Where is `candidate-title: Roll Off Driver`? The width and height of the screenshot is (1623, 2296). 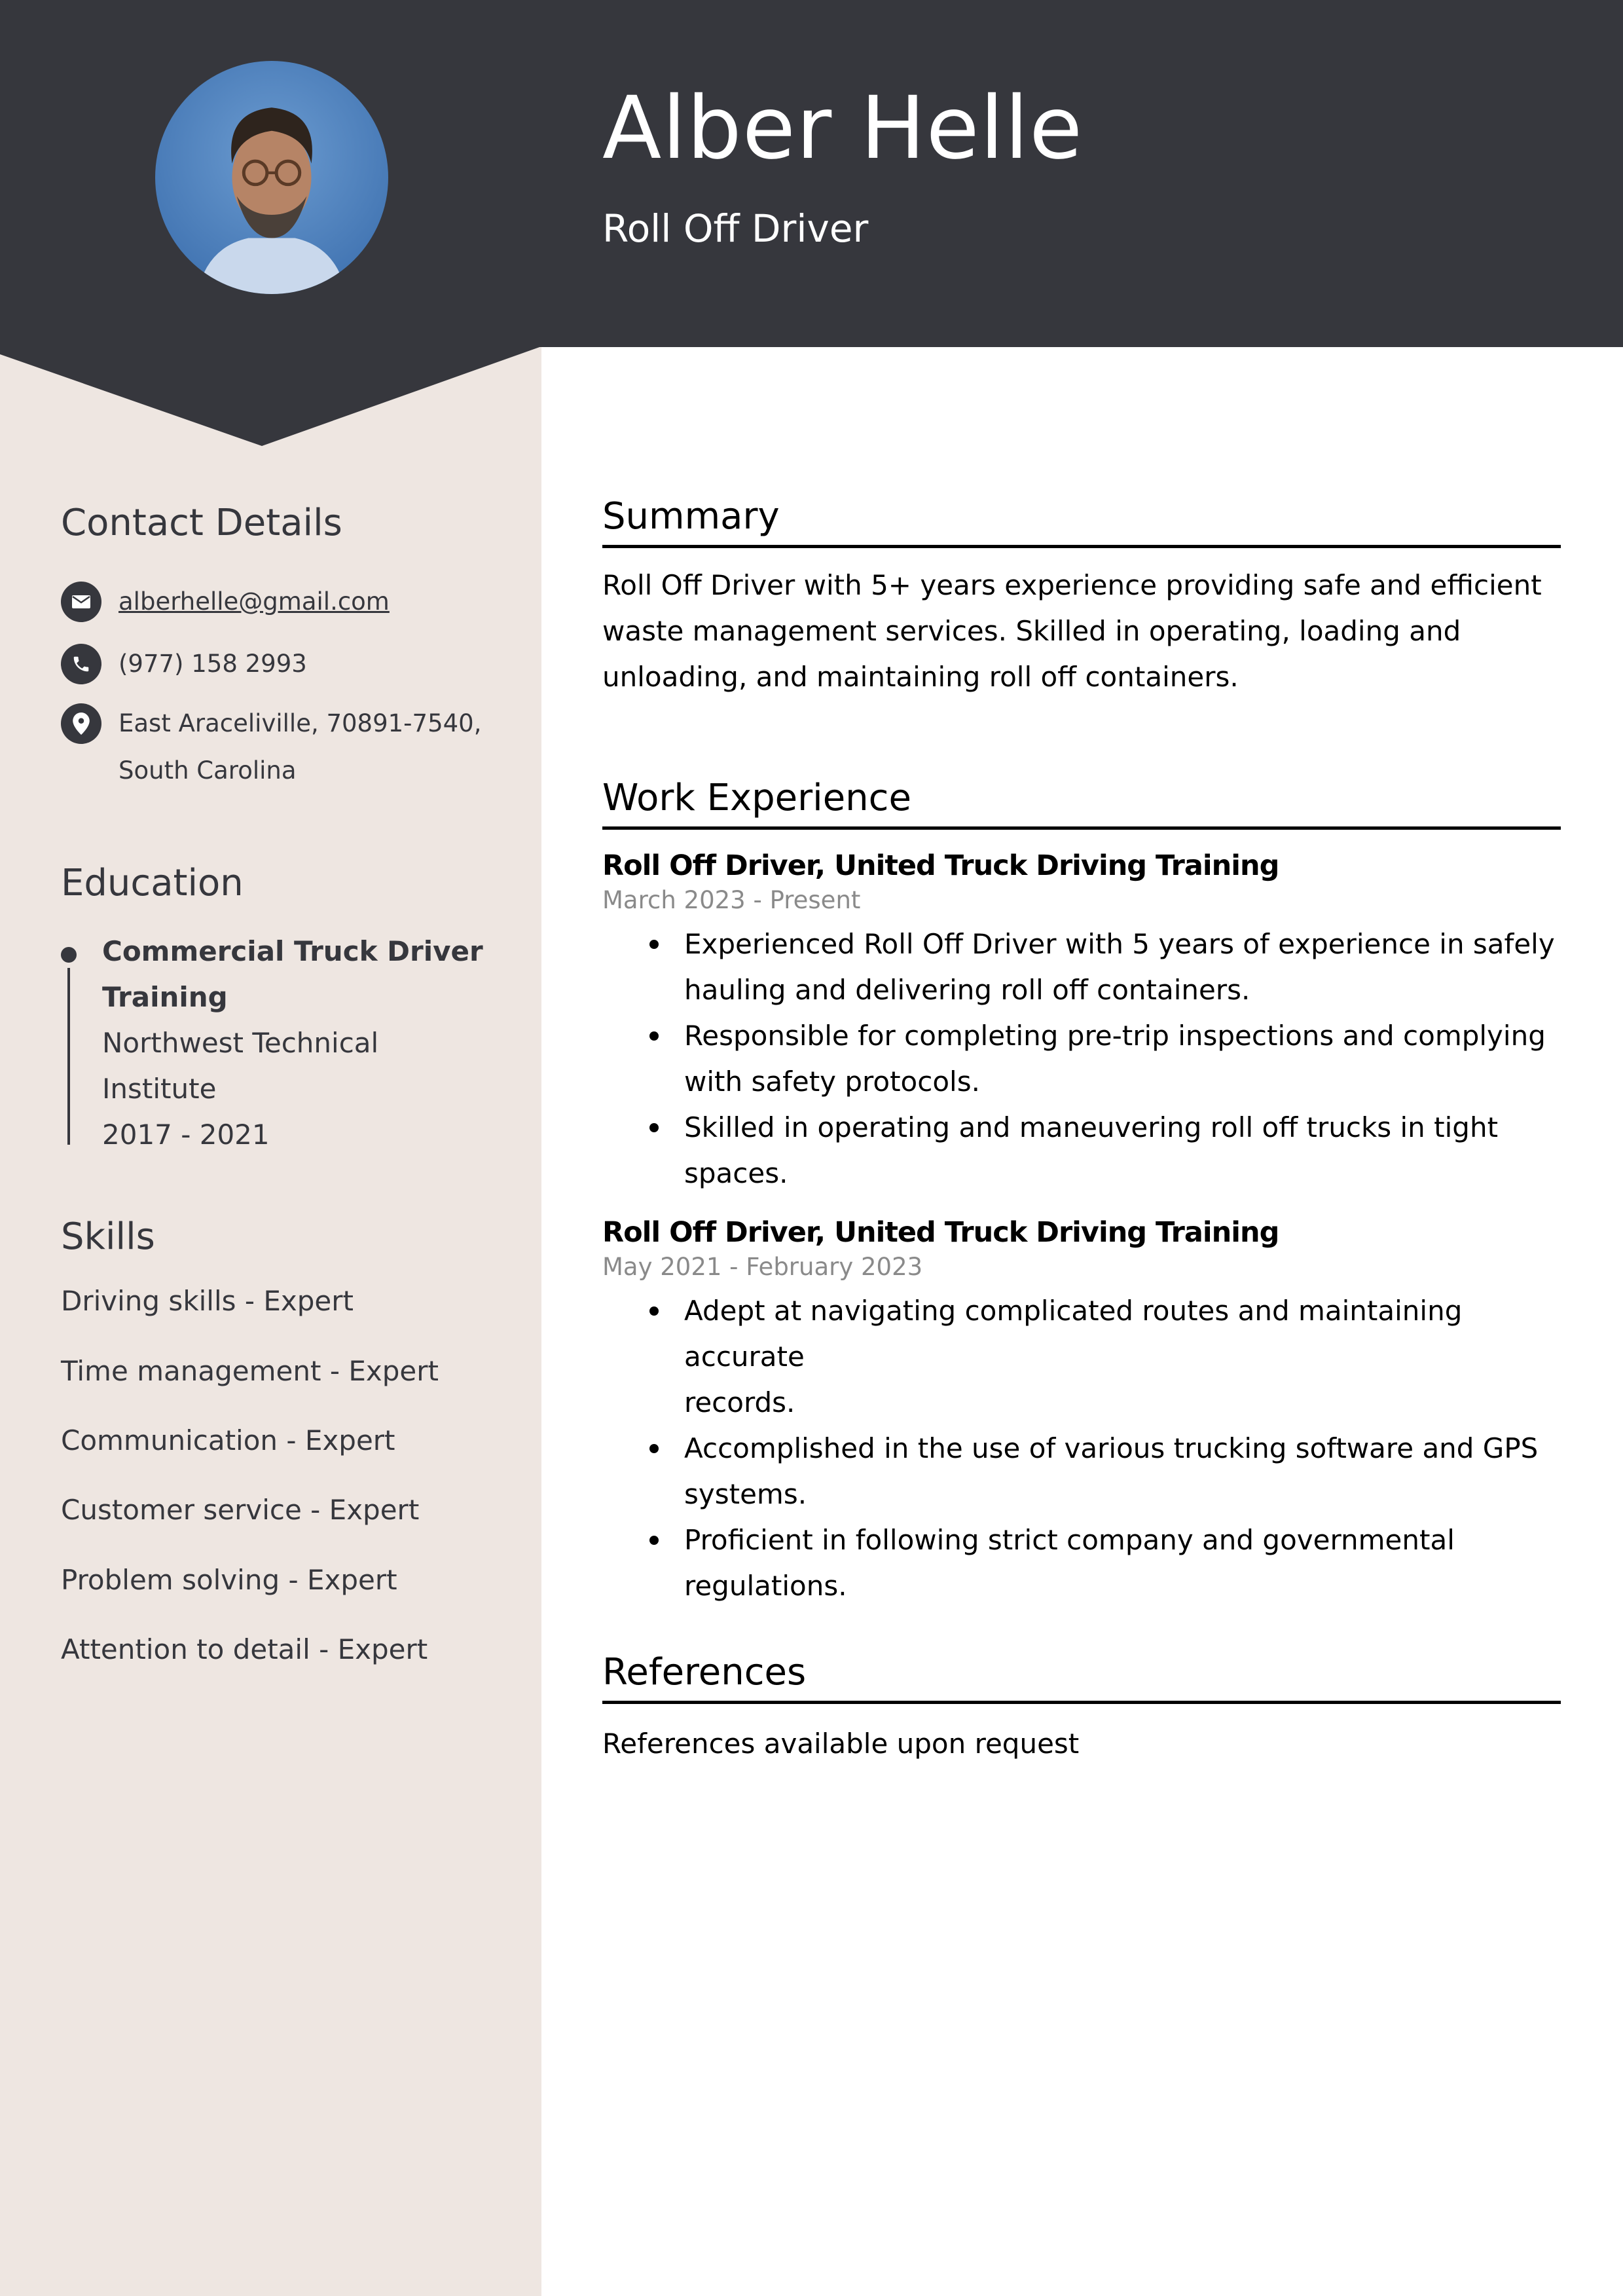
candidate-title: Roll Off Driver is located at coordinates (735, 229).